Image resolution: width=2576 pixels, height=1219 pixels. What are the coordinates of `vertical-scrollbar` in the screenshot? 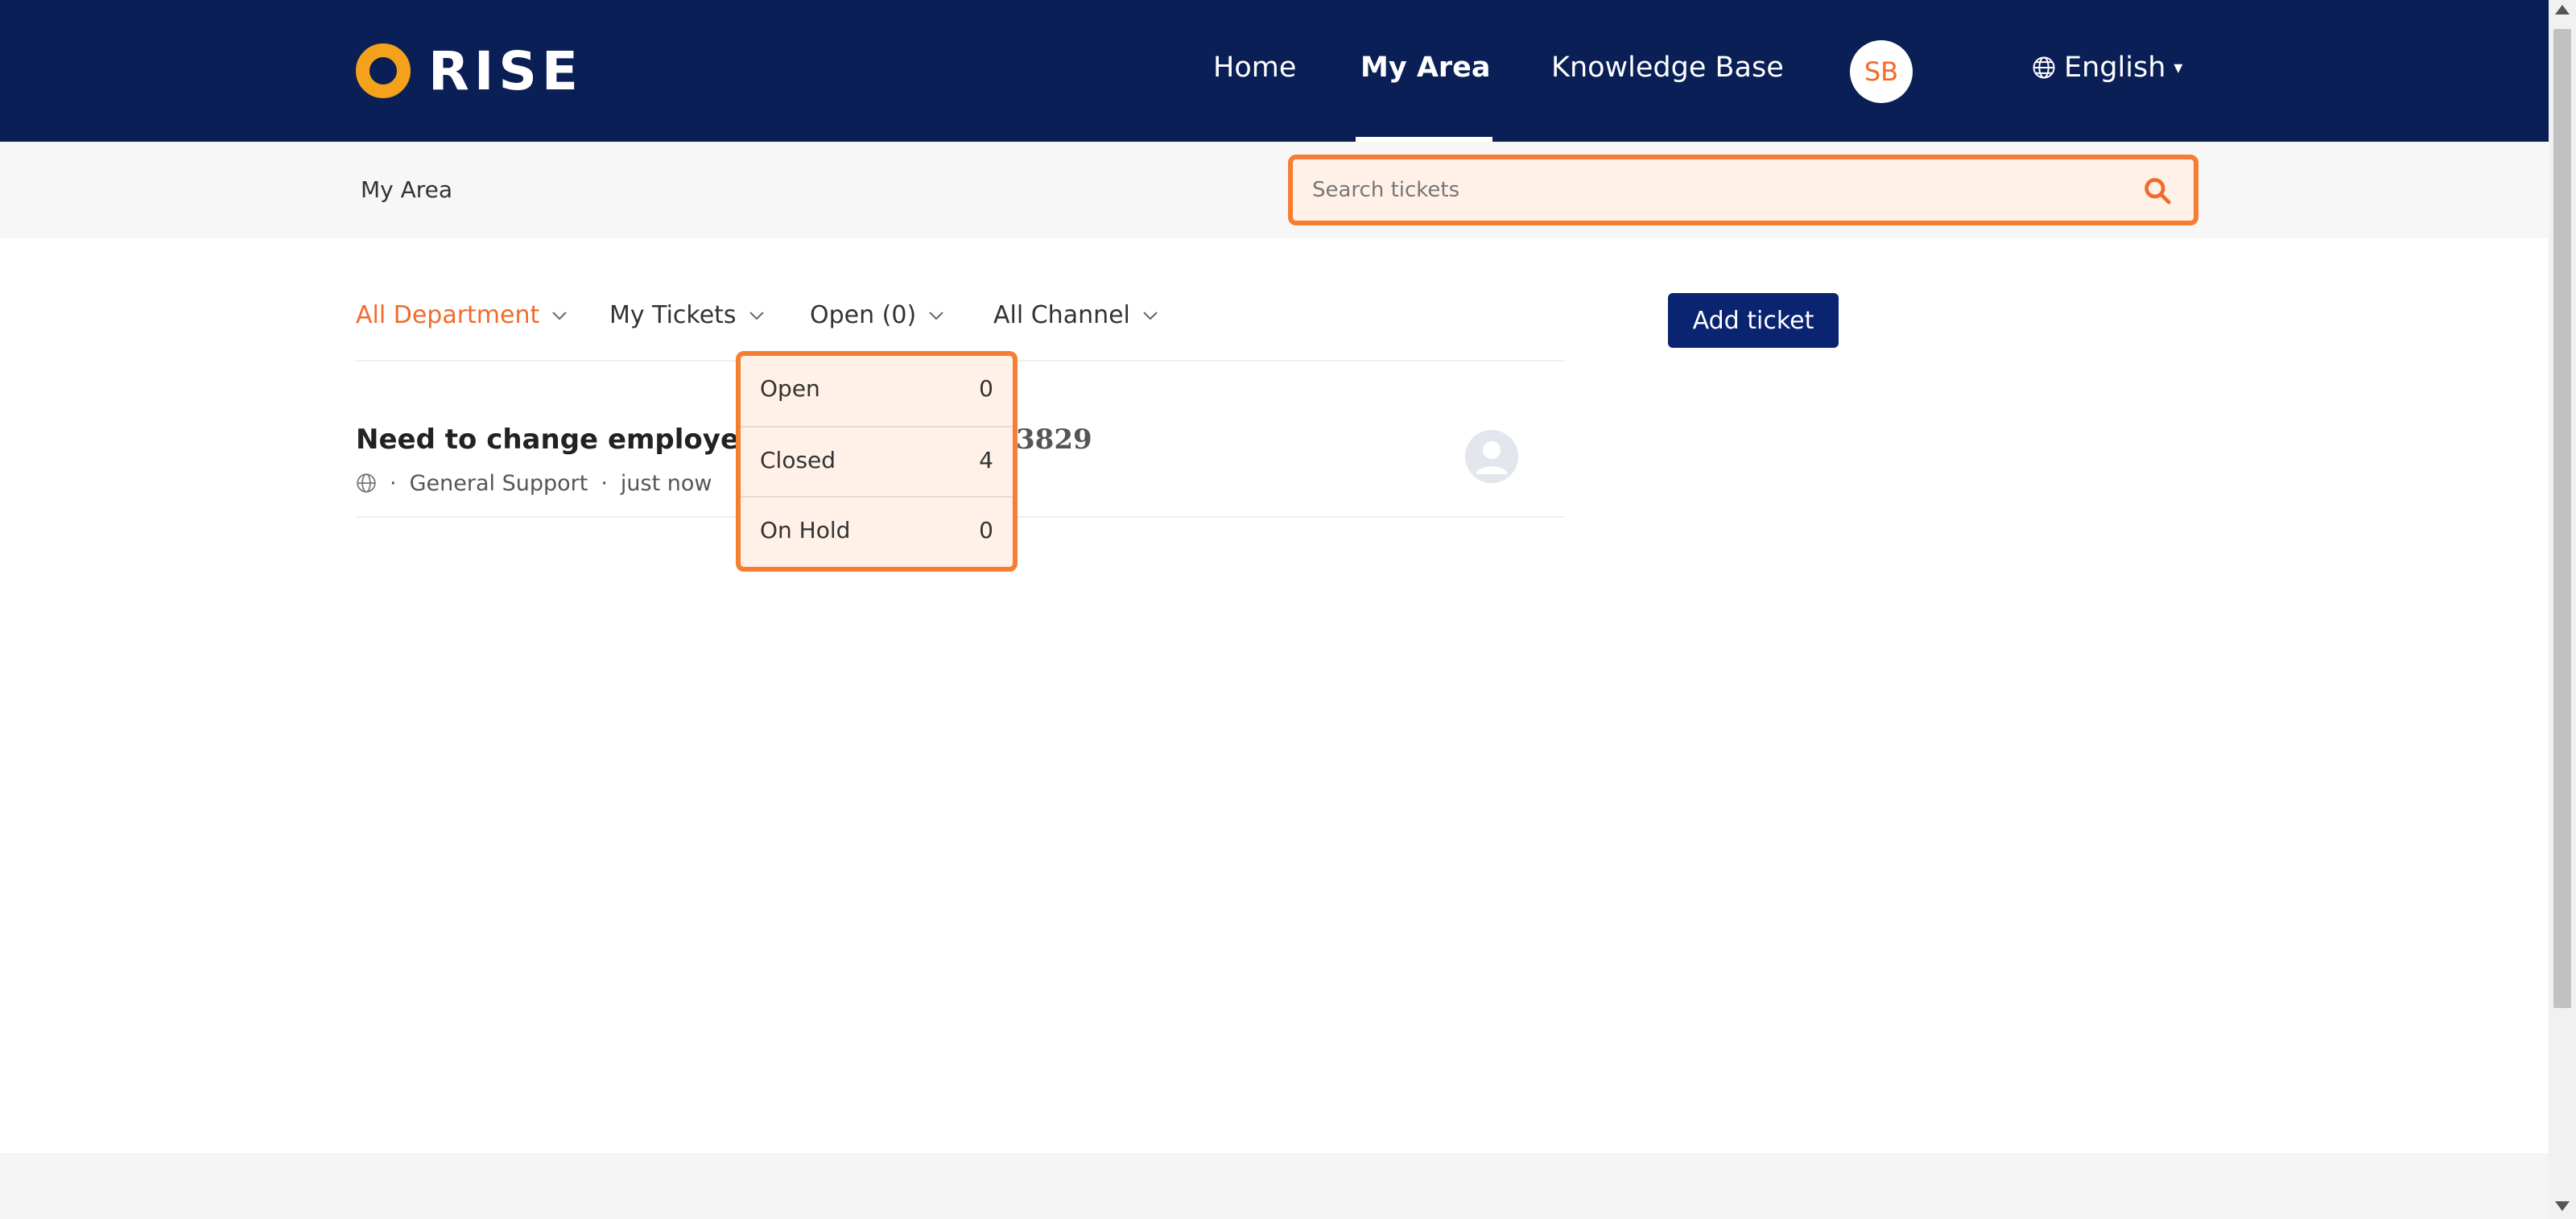 It's located at (2562, 609).